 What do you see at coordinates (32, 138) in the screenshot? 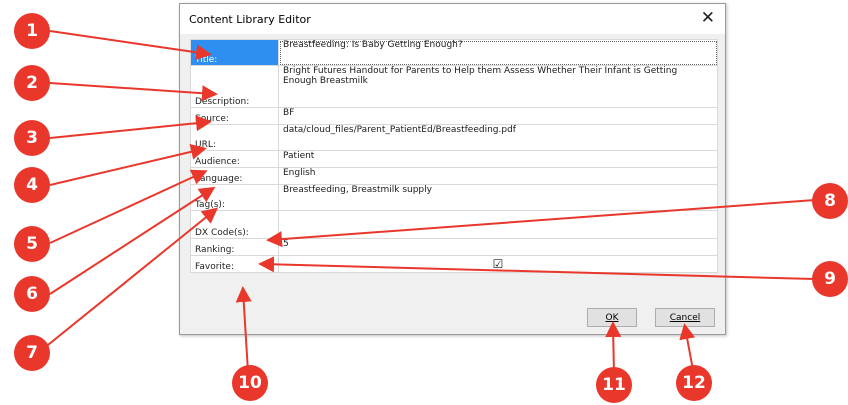
I see `callout-badge: 3` at bounding box center [32, 138].